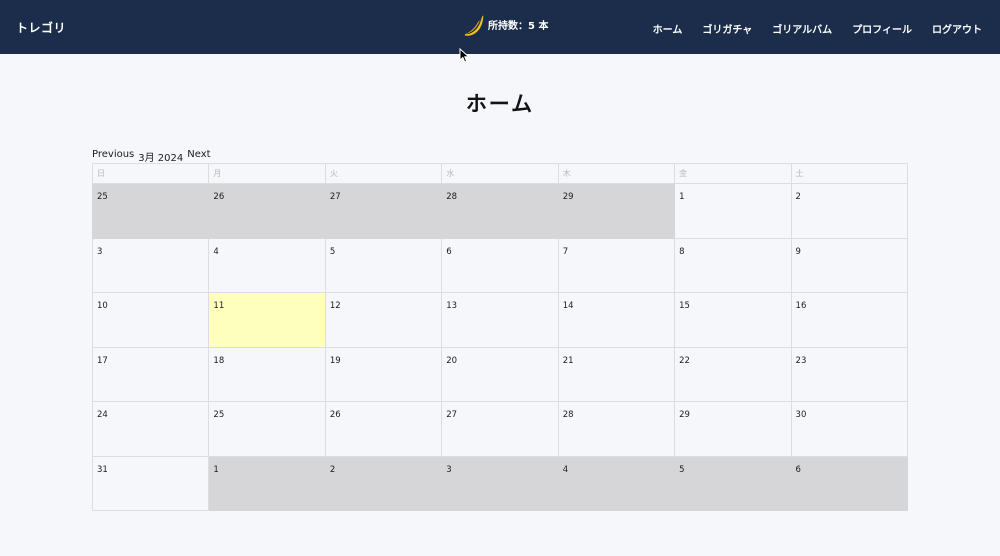 This screenshot has height=556, width=1000. Describe the element at coordinates (882, 28) in the screenshot. I see `nav-profile: プロフィール` at that location.